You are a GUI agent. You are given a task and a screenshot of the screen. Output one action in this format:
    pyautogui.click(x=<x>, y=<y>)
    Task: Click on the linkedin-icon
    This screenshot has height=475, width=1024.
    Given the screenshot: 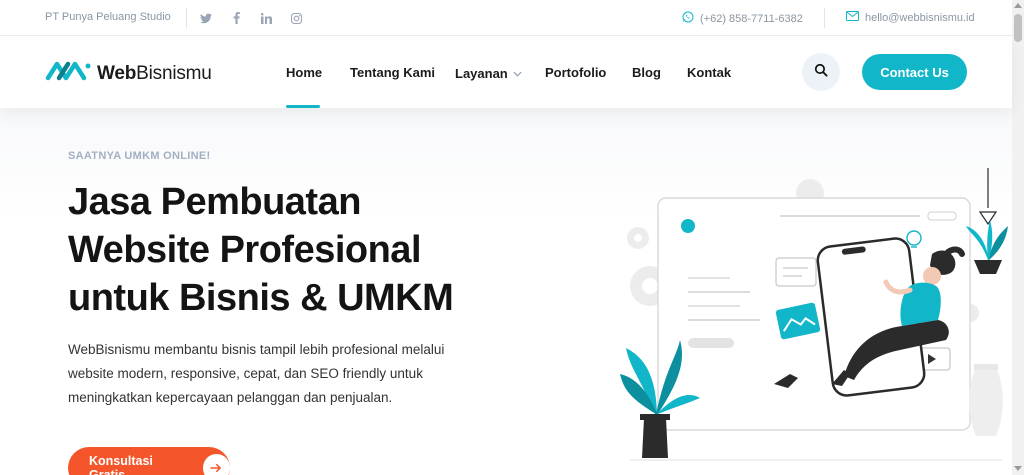 What is the action you would take?
    pyautogui.click(x=266, y=18)
    